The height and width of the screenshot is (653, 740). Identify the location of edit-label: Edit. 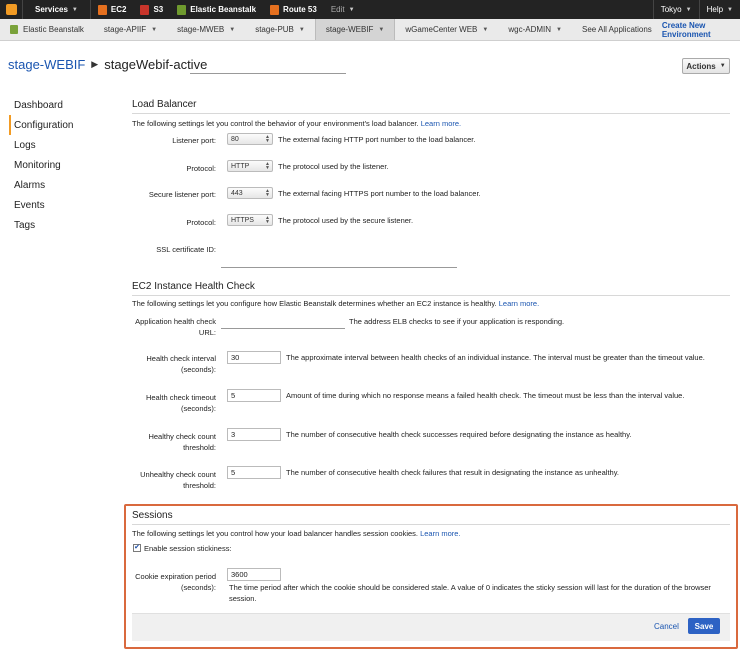
(337, 9).